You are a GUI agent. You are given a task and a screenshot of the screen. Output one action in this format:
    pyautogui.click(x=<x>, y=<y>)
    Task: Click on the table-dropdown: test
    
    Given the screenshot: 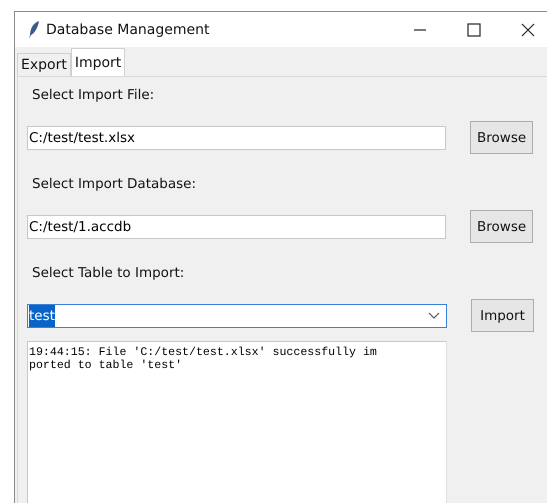 What is the action you would take?
    pyautogui.click(x=237, y=316)
    